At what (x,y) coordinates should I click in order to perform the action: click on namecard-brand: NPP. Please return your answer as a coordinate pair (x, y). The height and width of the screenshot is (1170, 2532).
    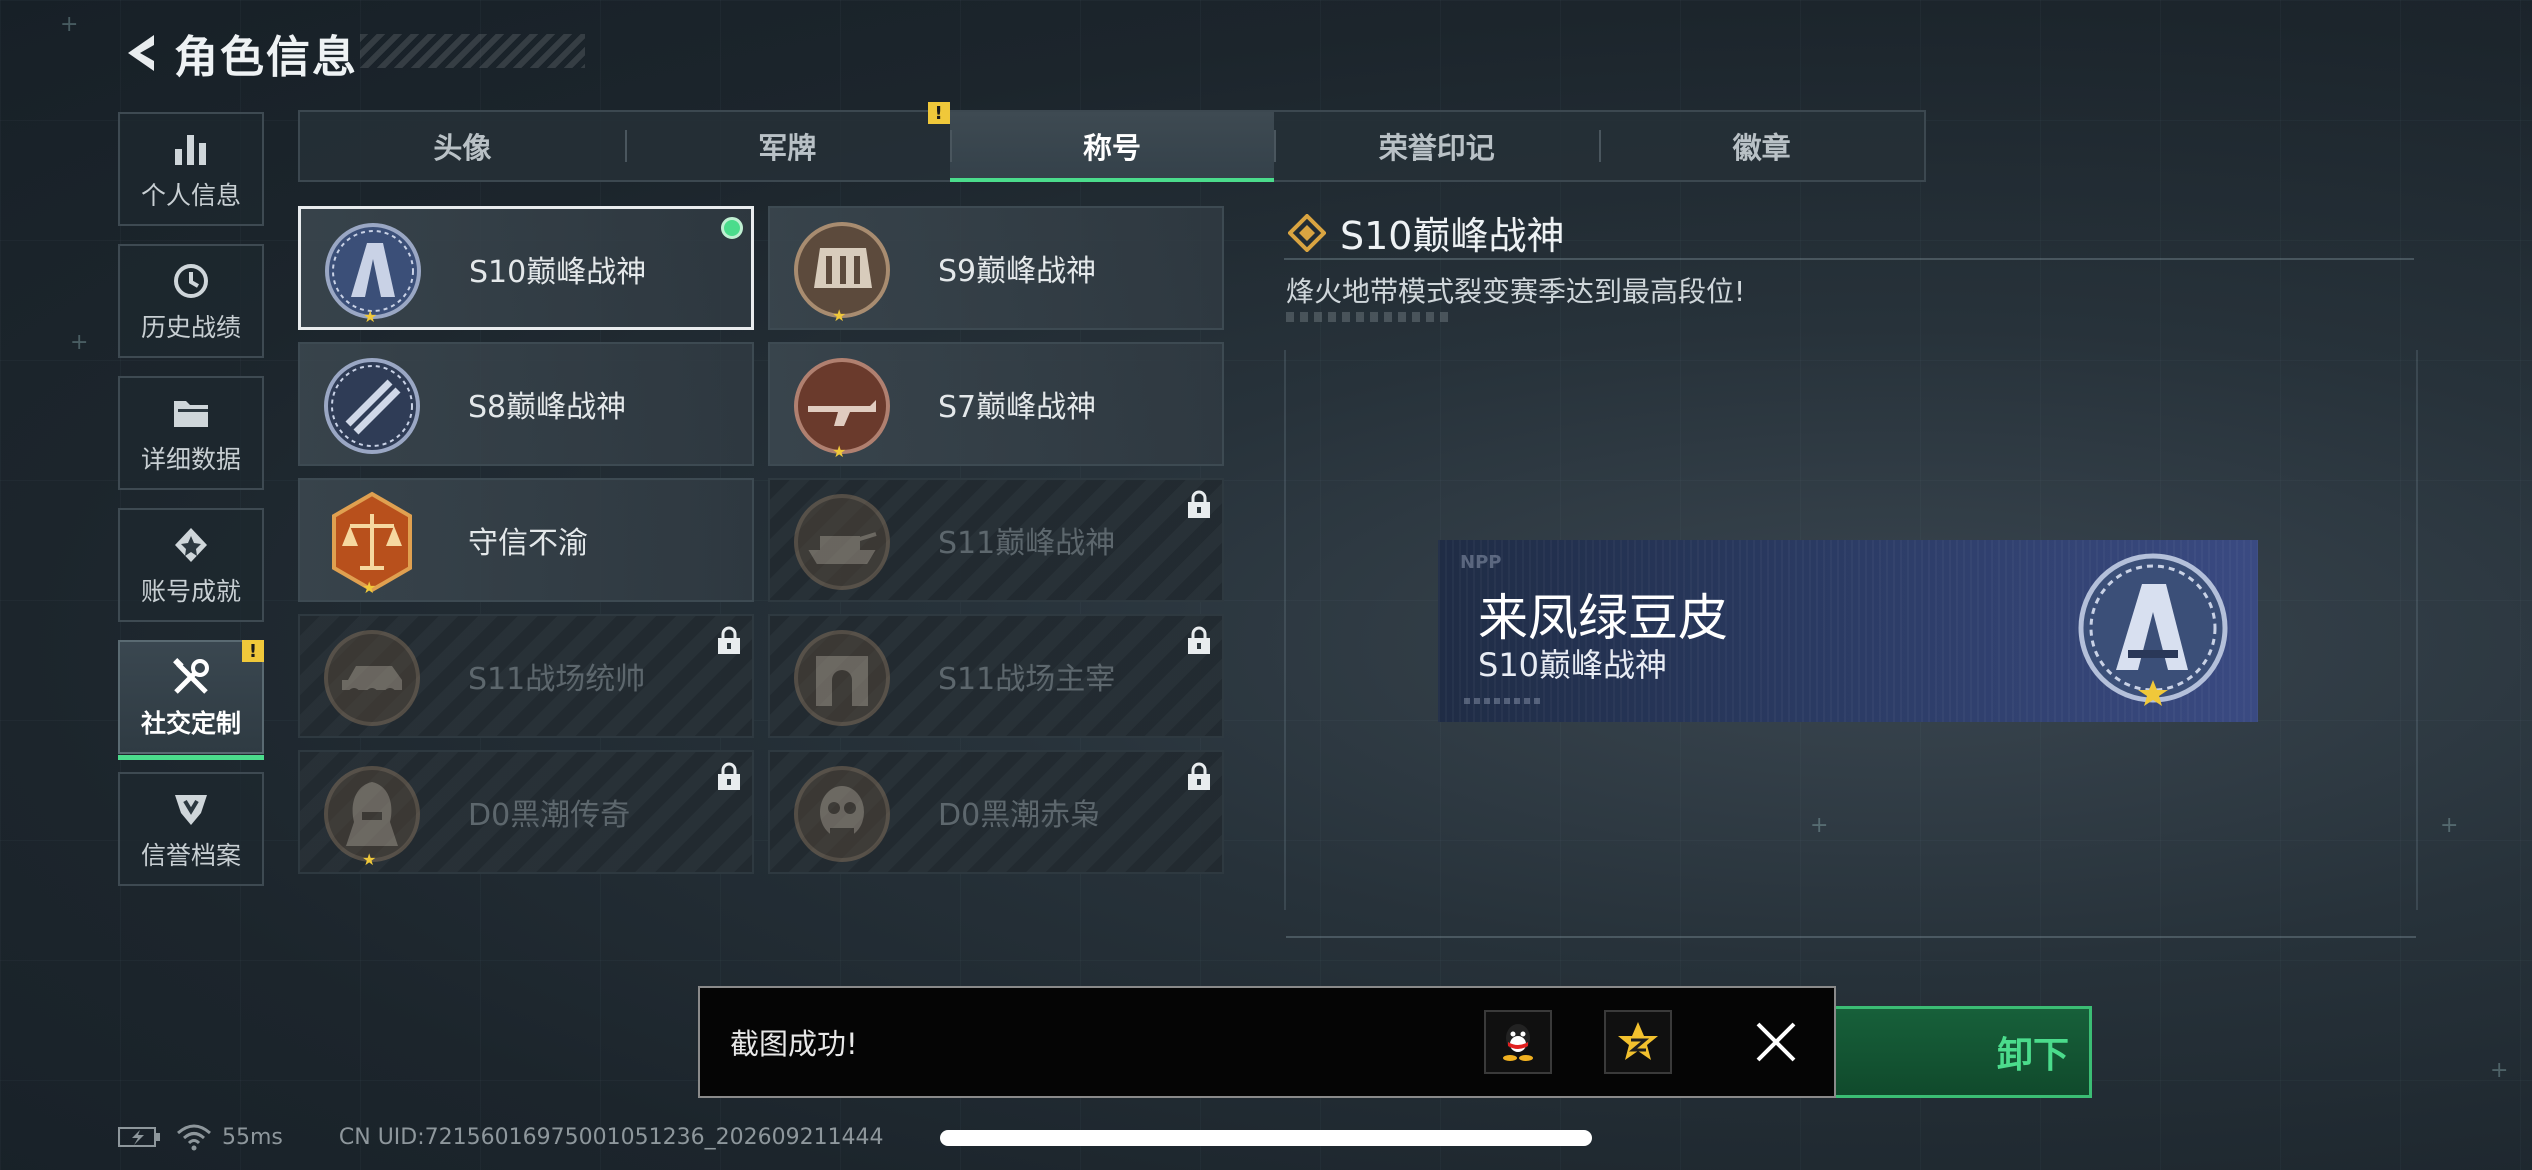
    Looking at the image, I should click on (1481, 562).